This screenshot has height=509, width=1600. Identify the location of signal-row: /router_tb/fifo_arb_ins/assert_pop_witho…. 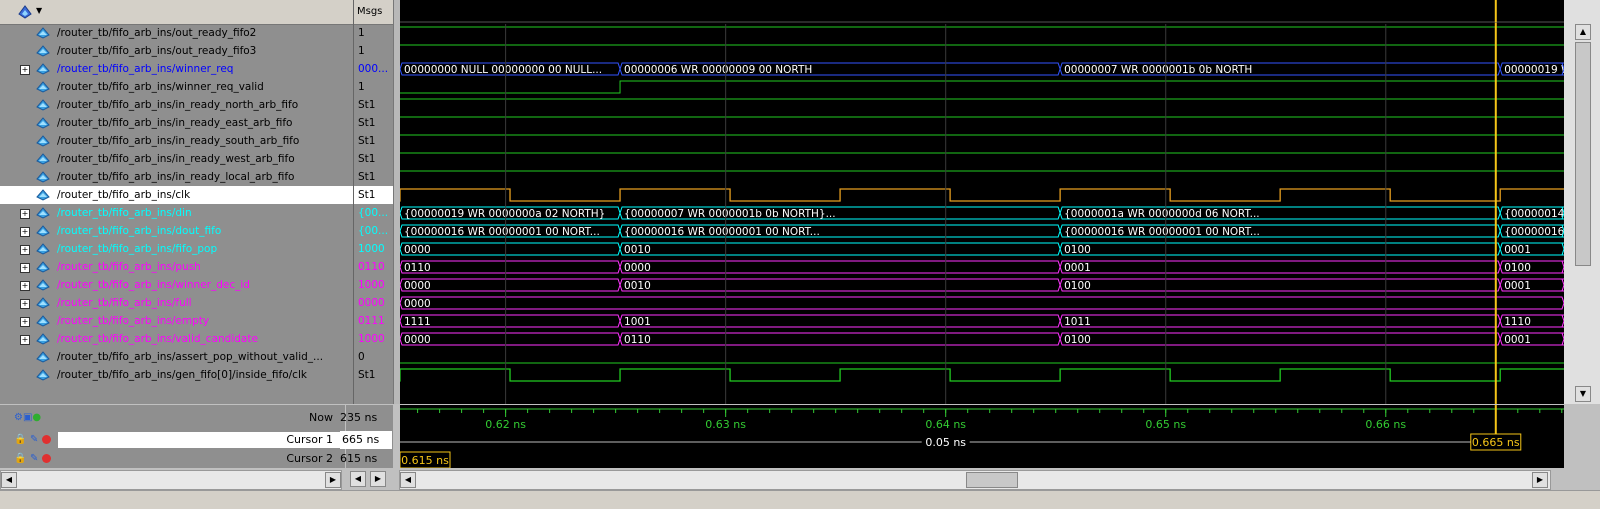
(176, 357).